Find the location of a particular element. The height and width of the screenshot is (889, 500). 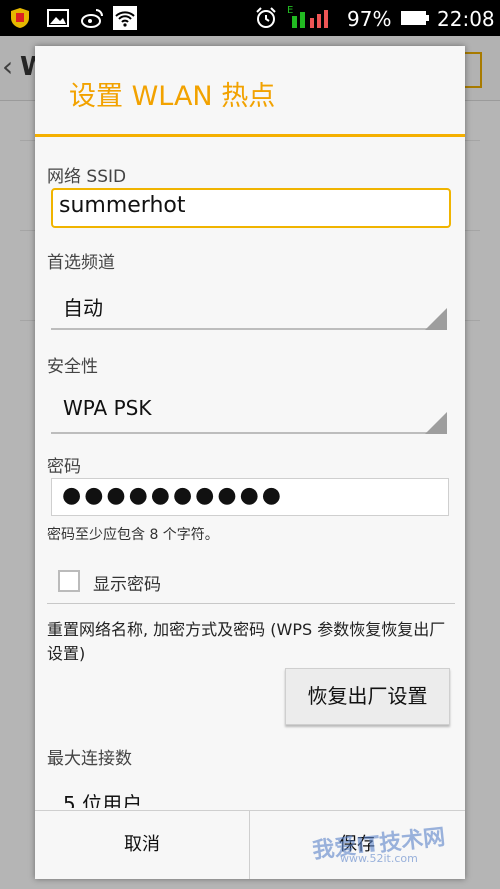

watermark-url: www.52it.com is located at coordinates (379, 858).